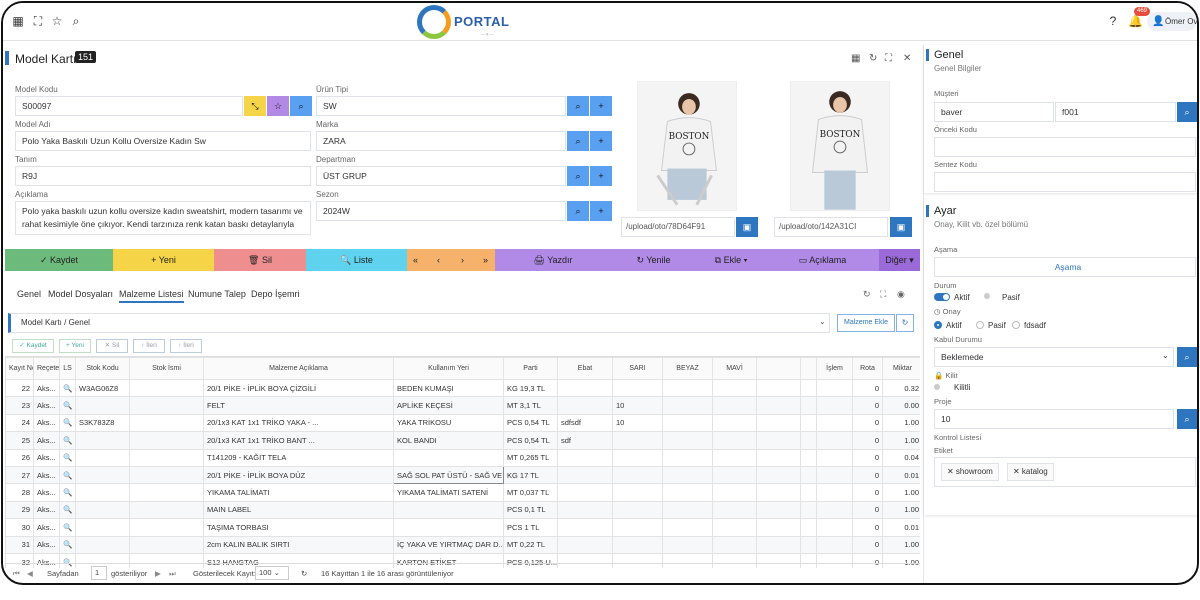 This screenshot has width=1200, height=600. What do you see at coordinates (873, 58) in the screenshot?
I see `refresh-icon: ↻` at bounding box center [873, 58].